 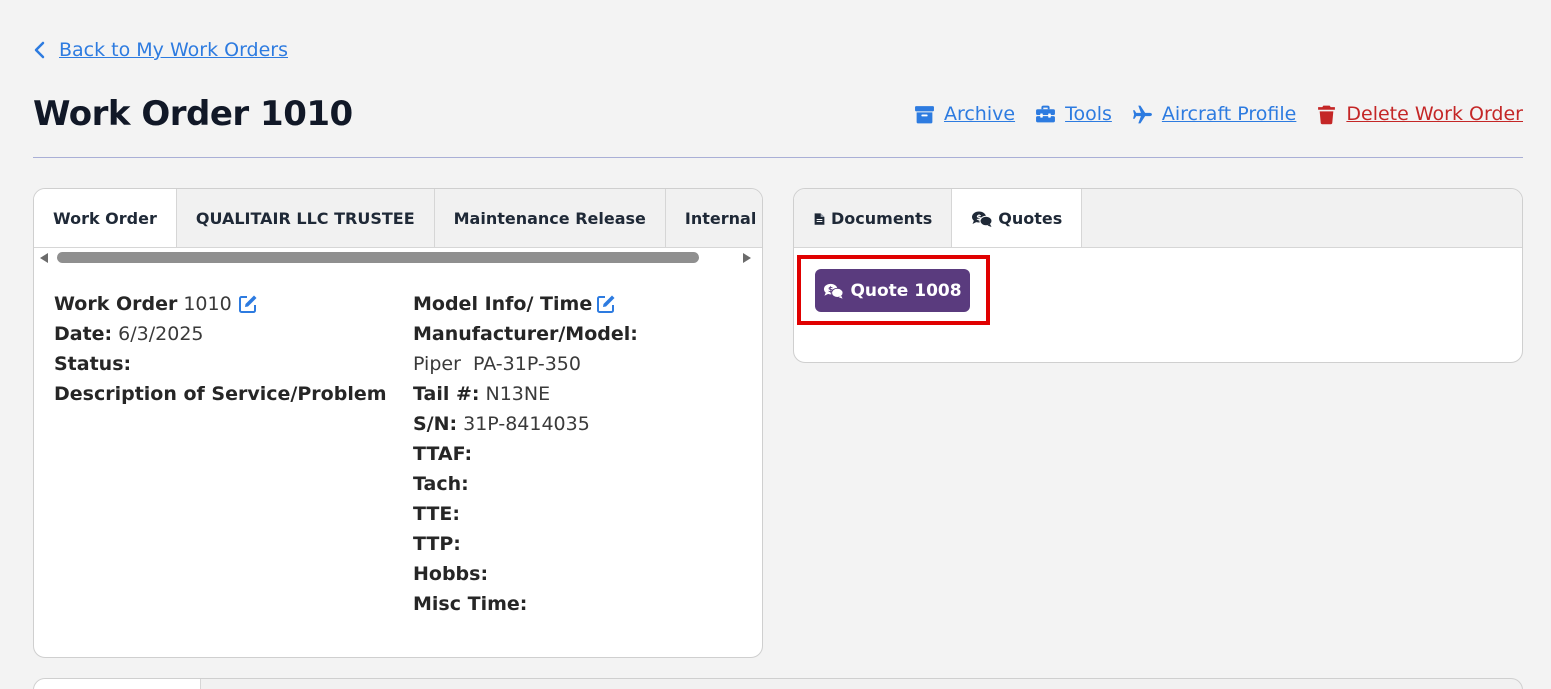 I want to click on status-row: Status:, so click(x=223, y=364).